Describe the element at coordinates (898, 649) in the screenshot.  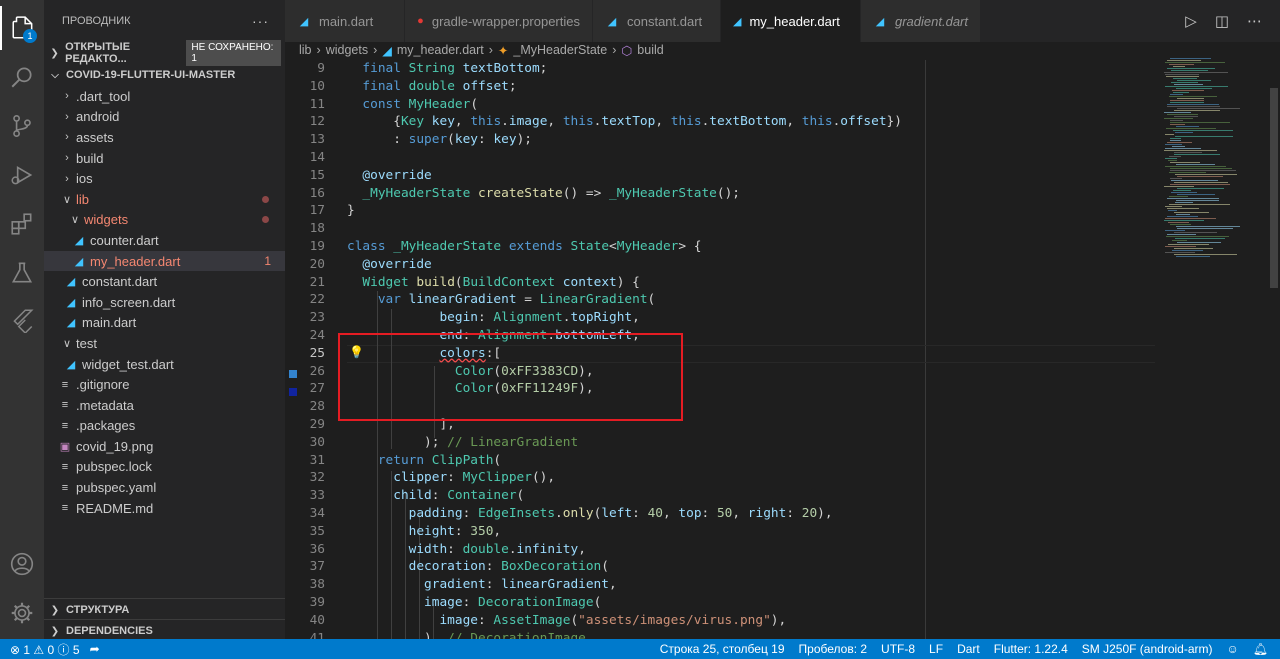
I see `encoding: UTF-8` at that location.